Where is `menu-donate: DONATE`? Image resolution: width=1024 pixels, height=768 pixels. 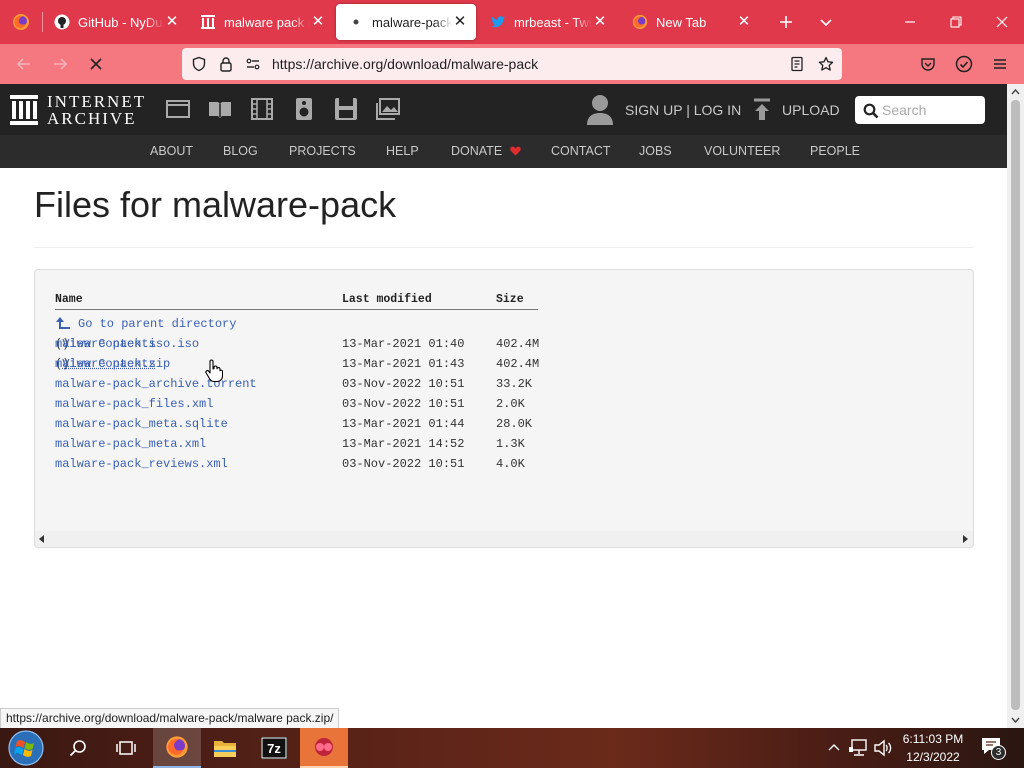 menu-donate: DONATE is located at coordinates (486, 151).